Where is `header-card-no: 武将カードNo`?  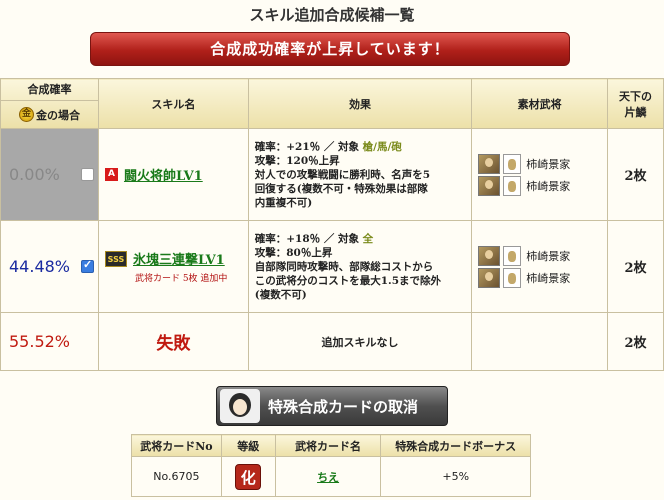
header-card-no: 武将カードNo is located at coordinates (176, 445).